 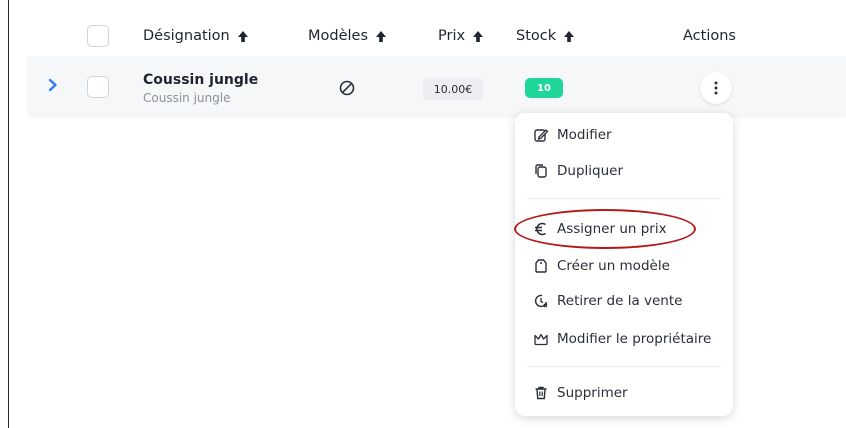 I want to click on menu-item-creer-modele: Créer un modèle, so click(x=601, y=266).